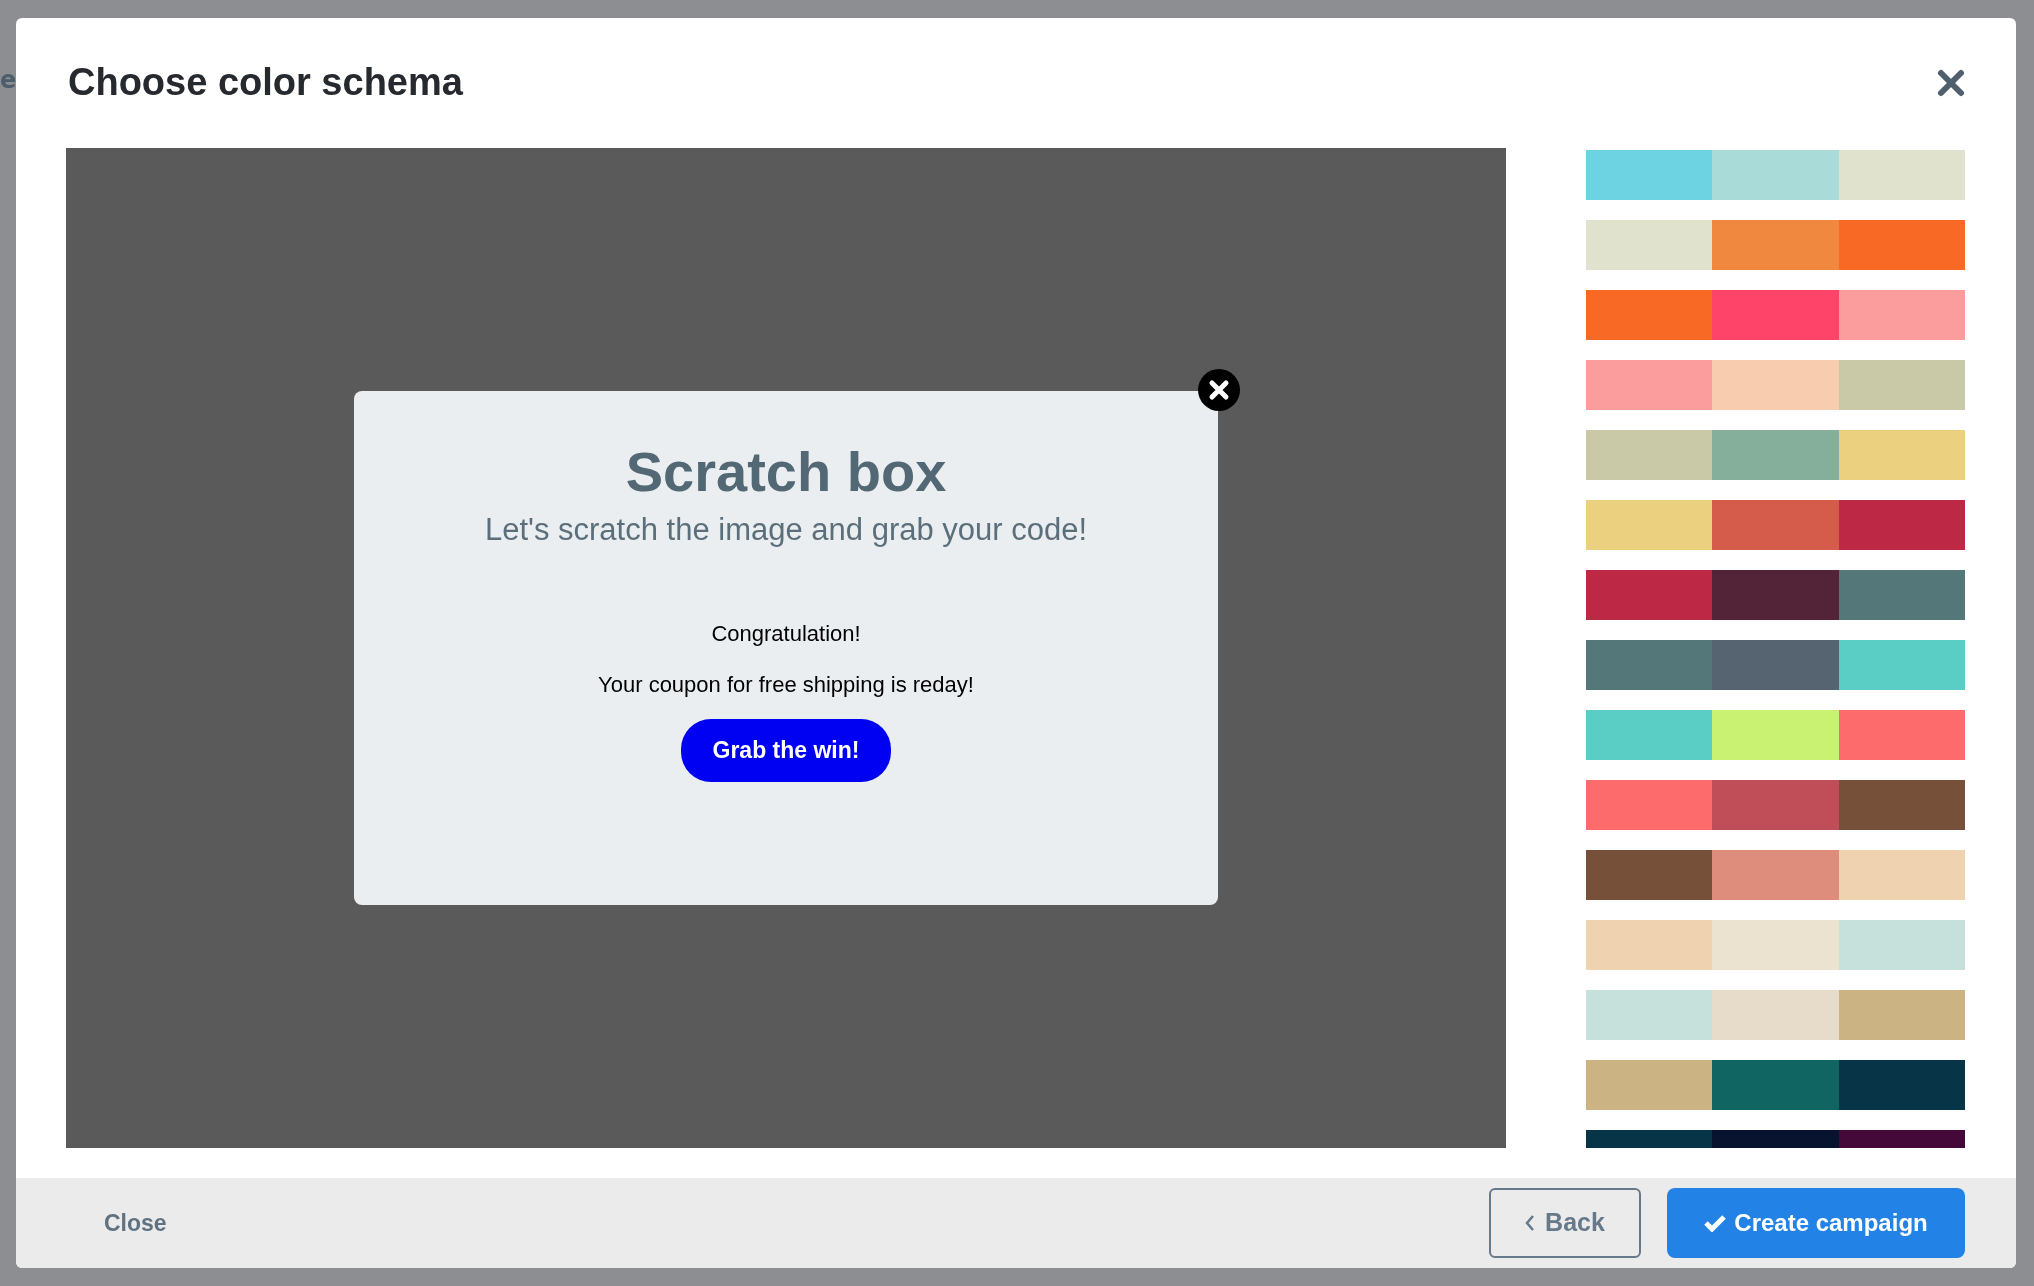 This screenshot has height=1286, width=2034. Describe the element at coordinates (265, 83) in the screenshot. I see `modal-title: Choose color schema` at that location.